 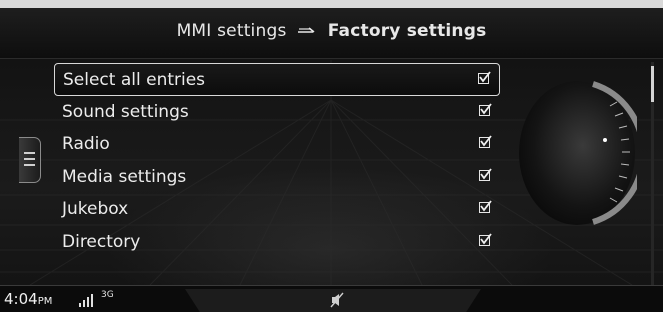 I want to click on list-item-directory: Directory, so click(x=277, y=242).